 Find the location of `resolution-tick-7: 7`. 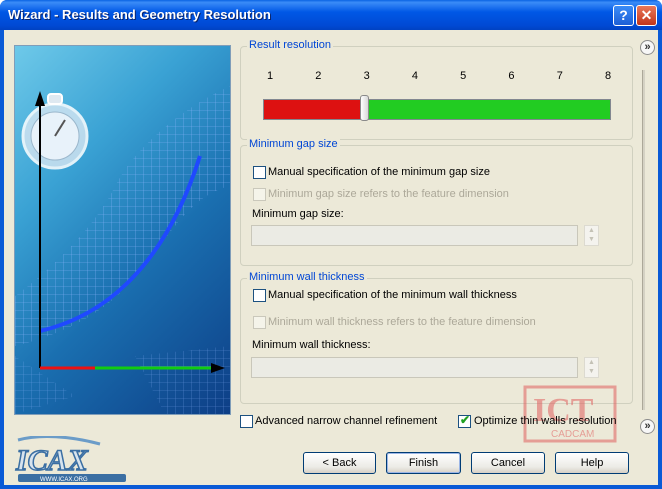

resolution-tick-7: 7 is located at coordinates (559, 76).